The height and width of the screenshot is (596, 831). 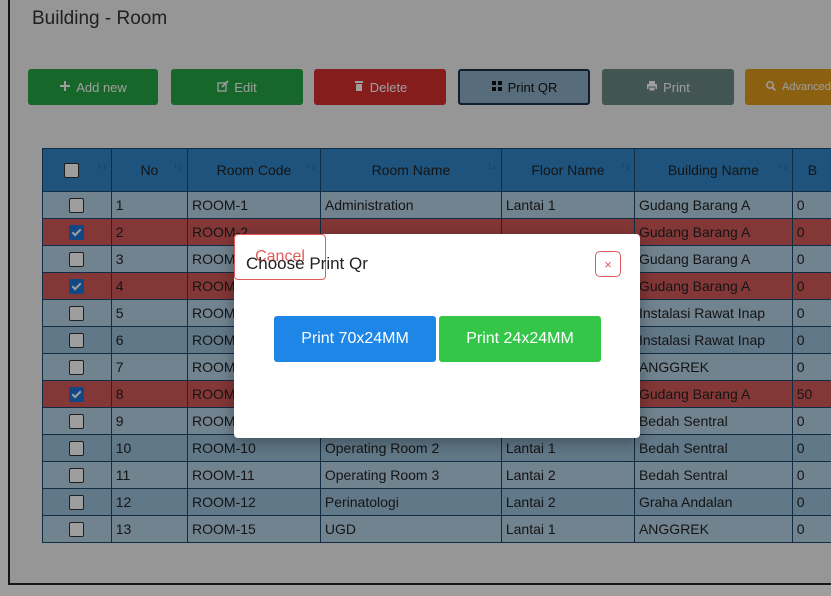 I want to click on print-24x24-button: Print 24x24MM, so click(x=520, y=339).